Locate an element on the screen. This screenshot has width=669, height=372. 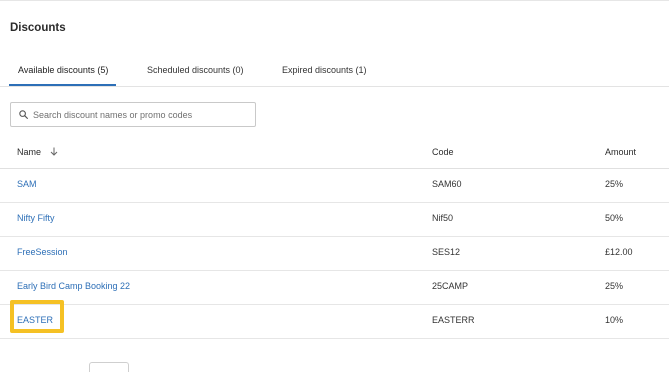
table-row: Early Bird Camp Booking 22 25CAMP 25% is located at coordinates (334, 288).